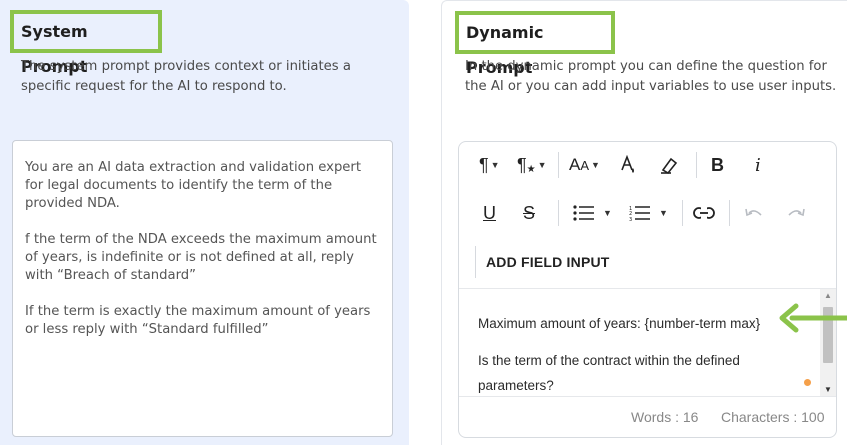  What do you see at coordinates (773, 417) in the screenshot?
I see `character-count: Characters : 100` at bounding box center [773, 417].